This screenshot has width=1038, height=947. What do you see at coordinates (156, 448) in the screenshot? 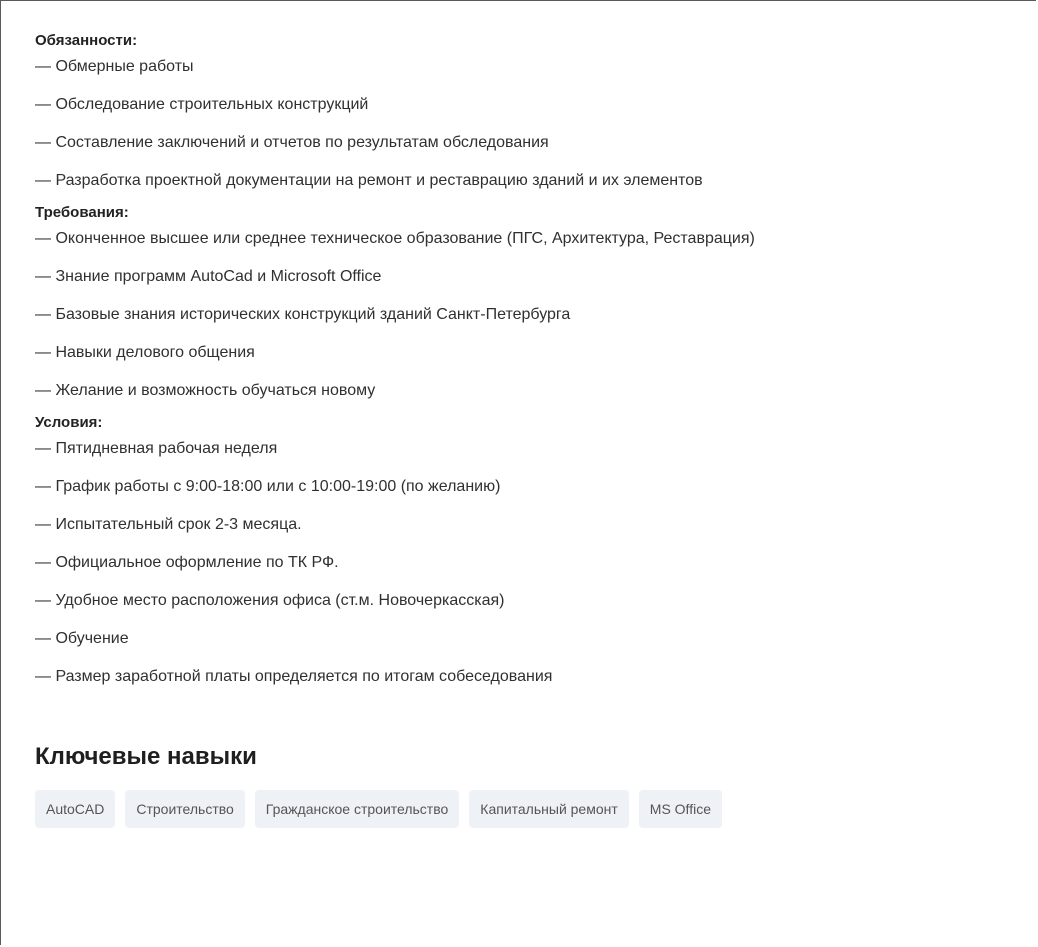
I see `list-item: — Пятидневная рабочая неделя` at bounding box center [156, 448].